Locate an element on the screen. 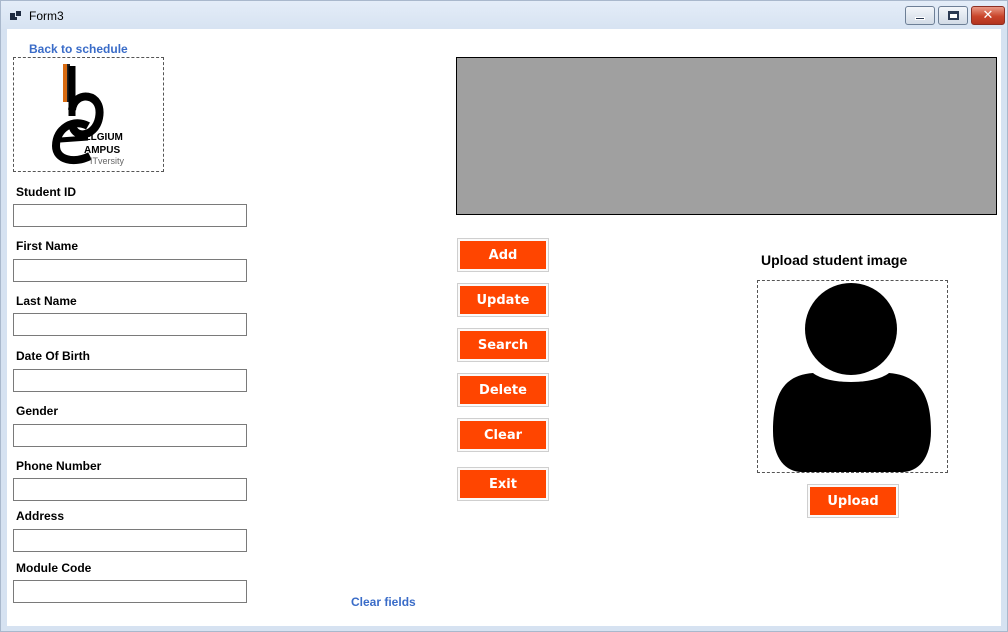 This screenshot has height=632, width=1008. student-id-label: Student ID is located at coordinates (46, 192).